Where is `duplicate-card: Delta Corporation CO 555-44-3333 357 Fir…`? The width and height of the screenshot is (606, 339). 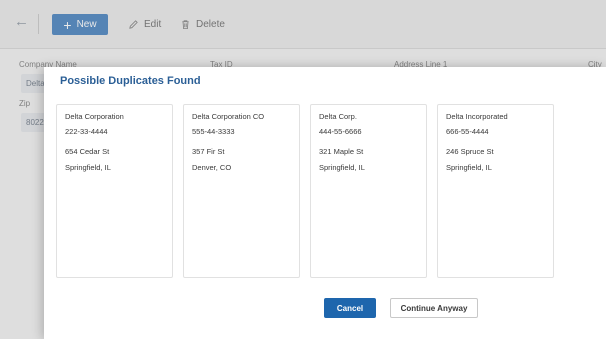 duplicate-card: Delta Corporation CO 555-44-3333 357 Fir… is located at coordinates (241, 191).